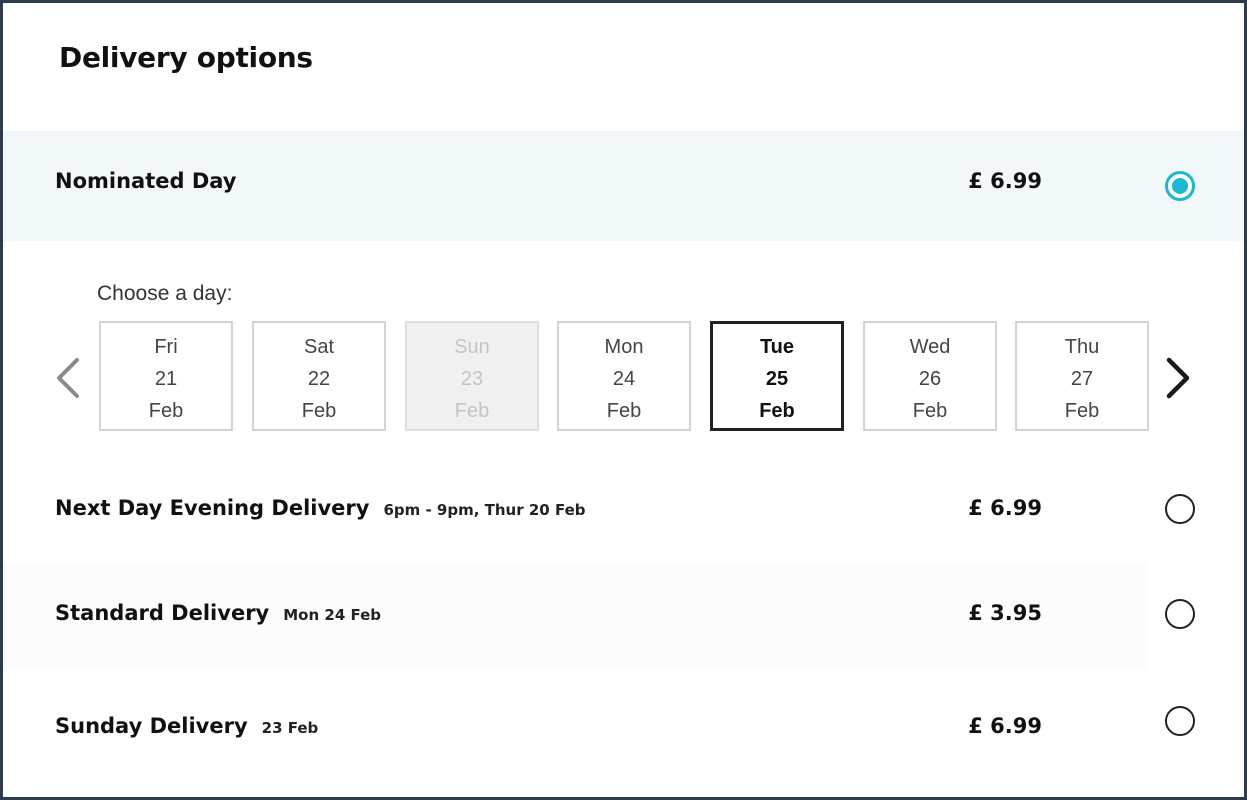  What do you see at coordinates (624, 379) in the screenshot?
I see `day-date: 24` at bounding box center [624, 379].